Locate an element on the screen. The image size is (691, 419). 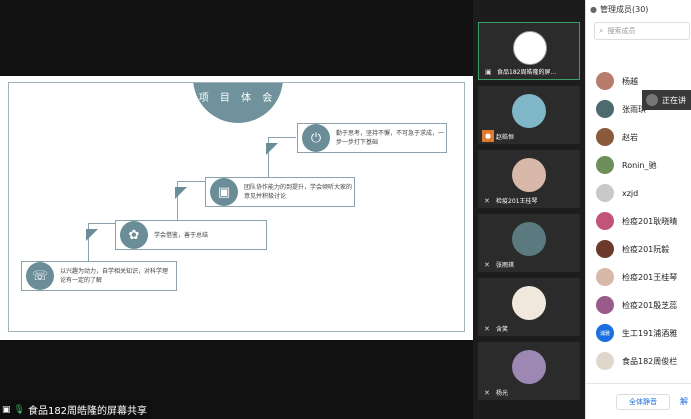
member-search-input: ⌕ 搜索成员 is located at coordinates (642, 31).